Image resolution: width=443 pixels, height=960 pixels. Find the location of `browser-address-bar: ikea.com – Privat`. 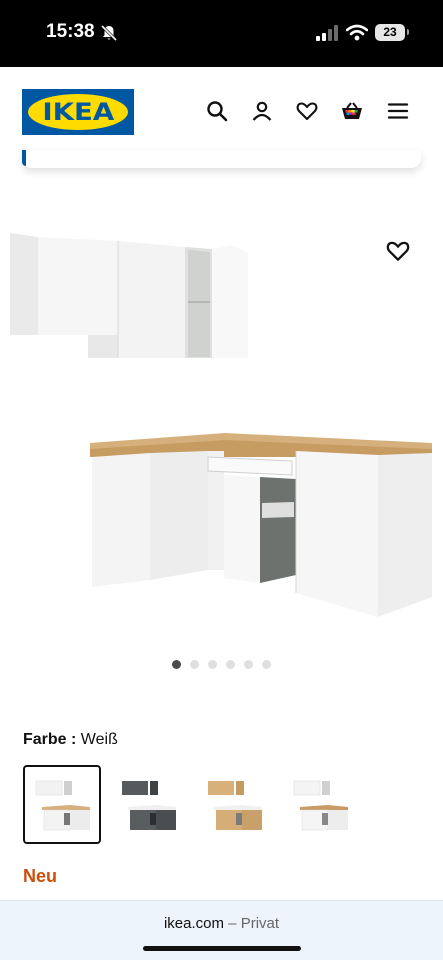

browser-address-bar: ikea.com – Privat is located at coordinates (221, 930).